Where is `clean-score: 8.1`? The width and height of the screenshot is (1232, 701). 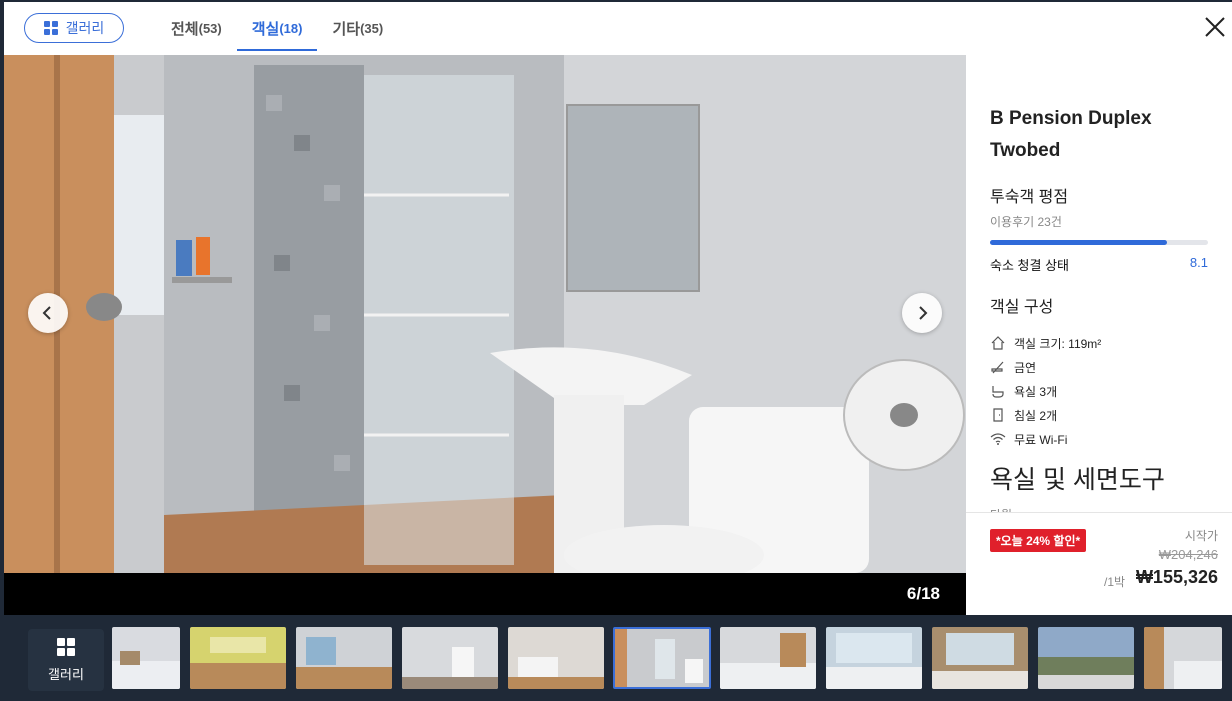 clean-score: 8.1 is located at coordinates (1198, 262).